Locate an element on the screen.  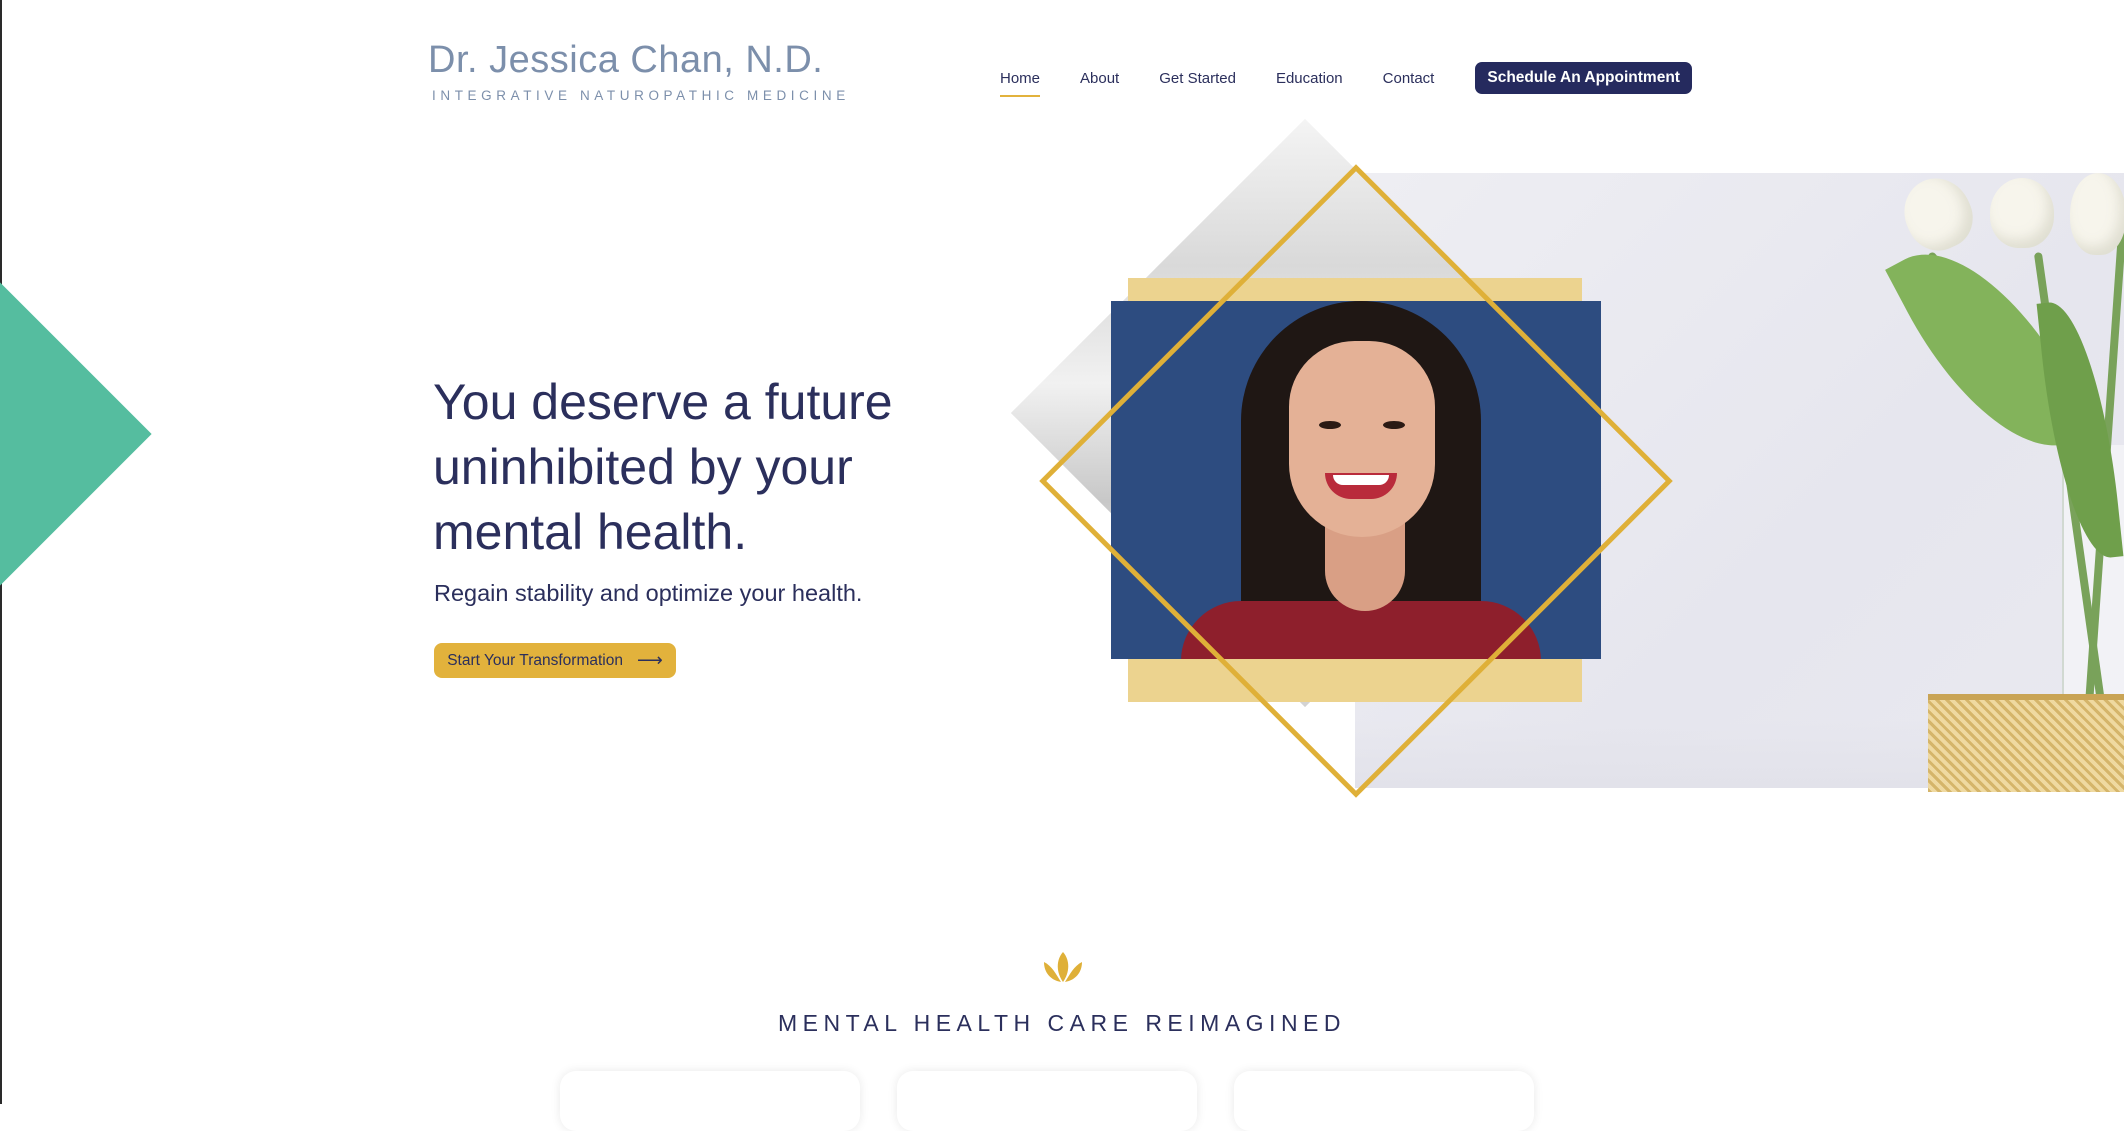
logo-tagline: INTEGRATIVE NATUROPATHIC MEDICINE is located at coordinates (641, 95).